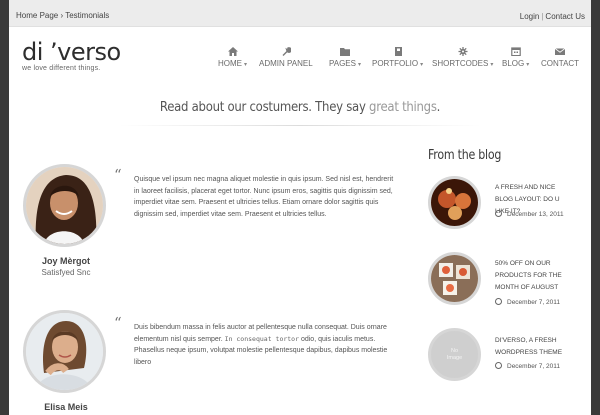  I want to click on calendar-icon, so click(515, 51).